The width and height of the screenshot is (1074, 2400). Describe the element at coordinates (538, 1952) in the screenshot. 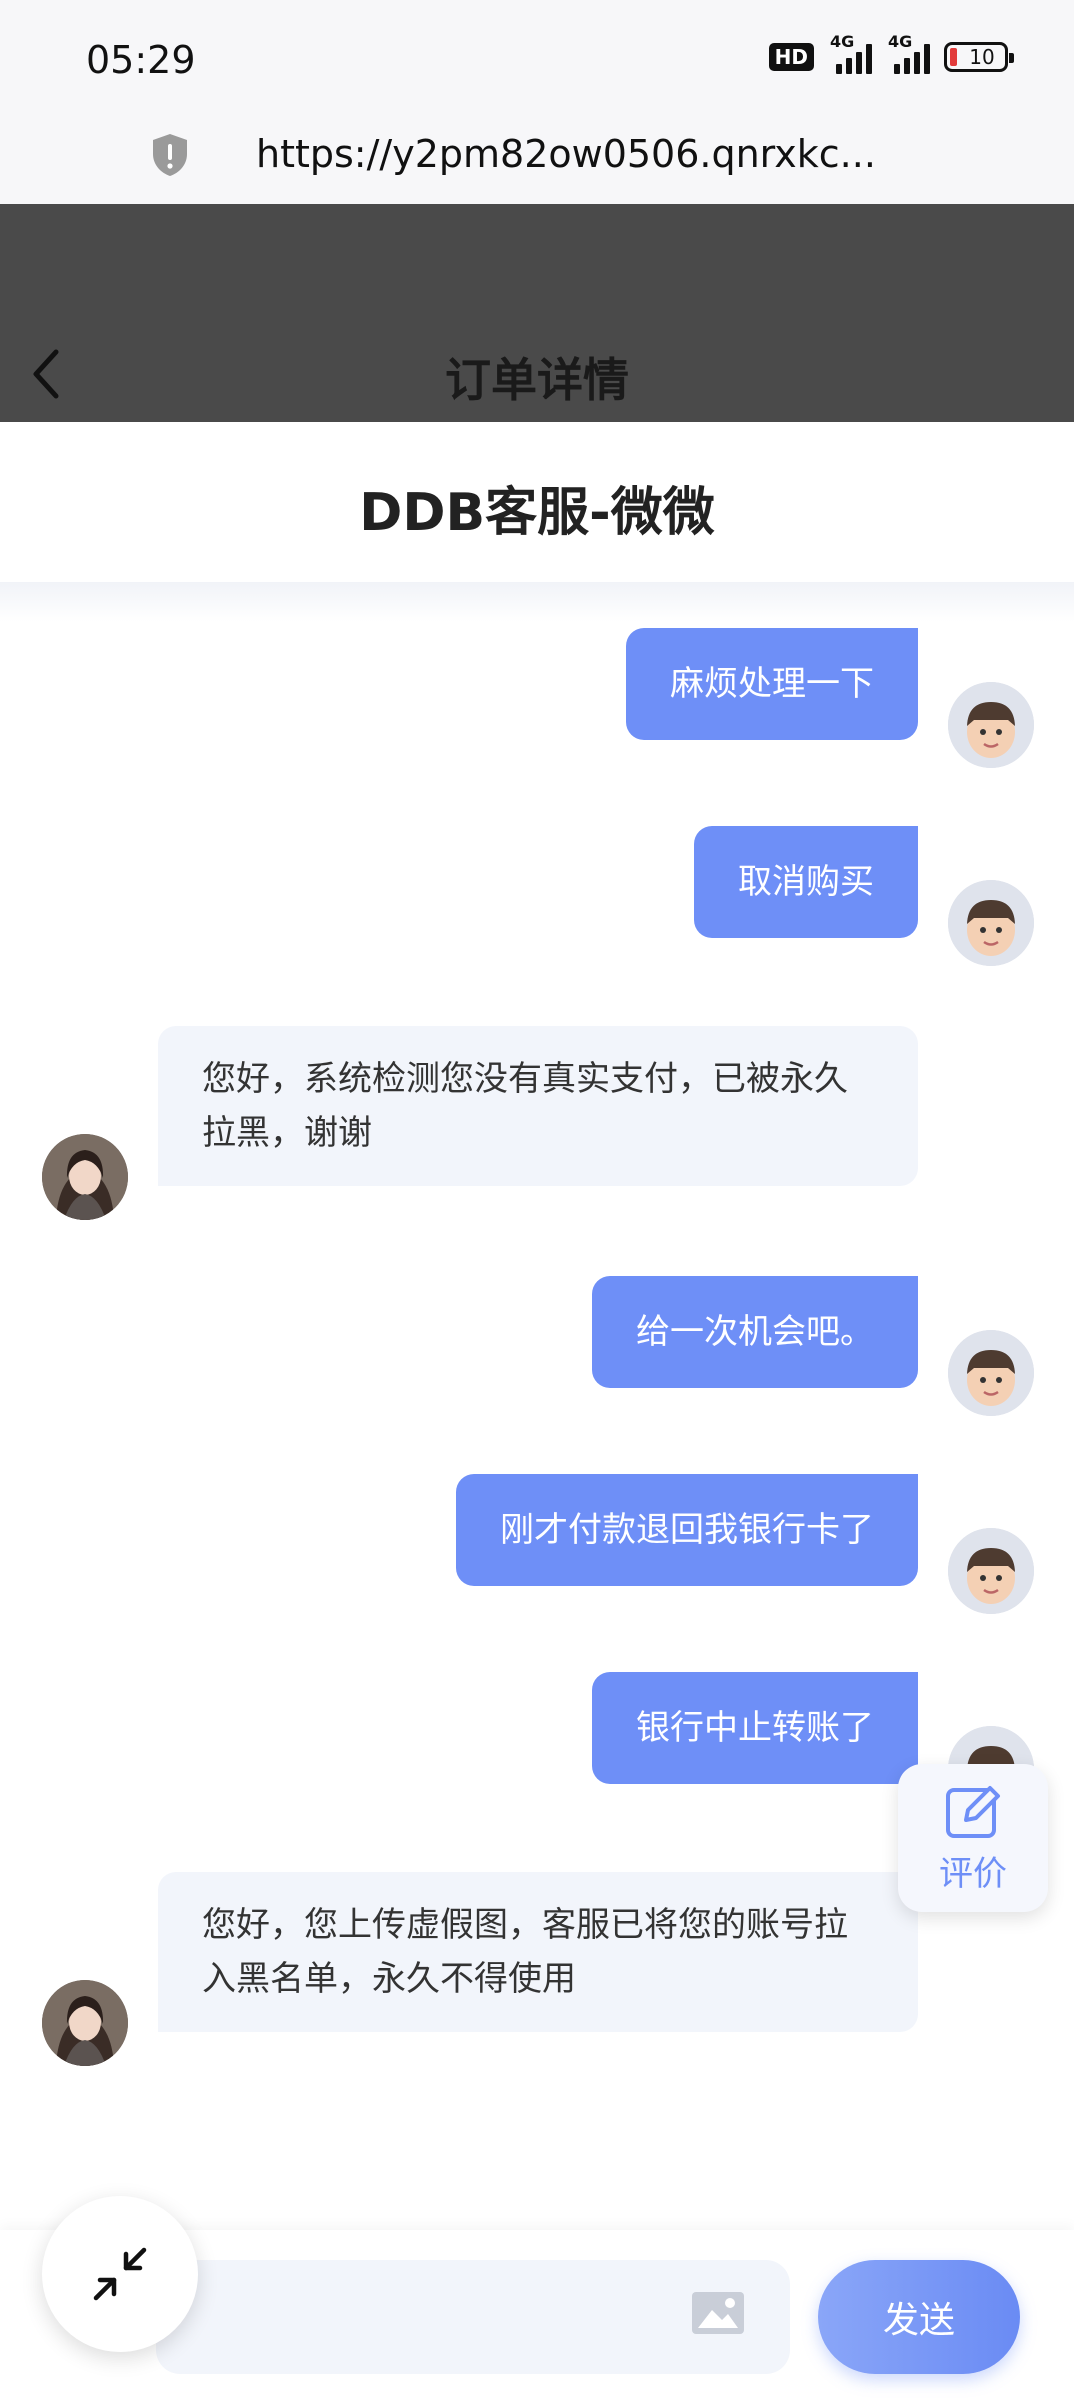

I see `message-agent: 您好，您上传虚假图，客服已将您的账号拉入黑名单，永久不得使用` at that location.